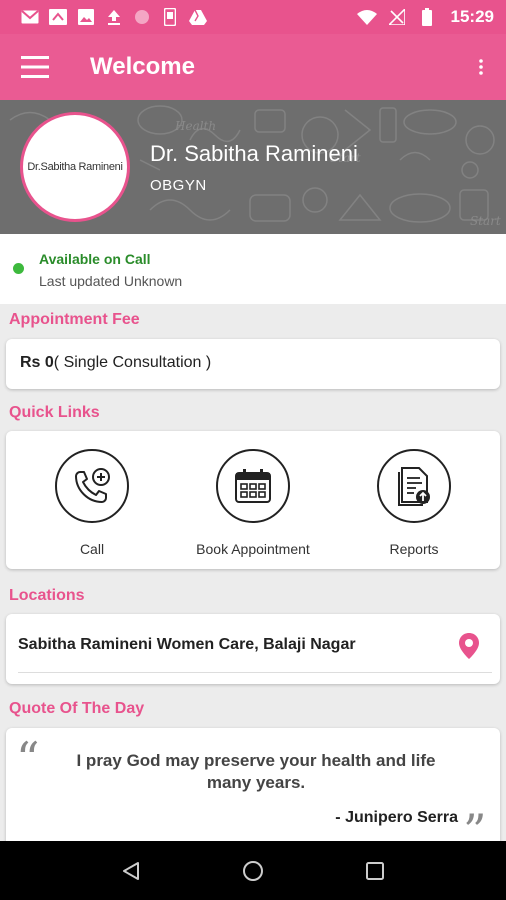 The width and height of the screenshot is (506, 900). I want to click on system-status-icons: 15:29, so click(425, 17).